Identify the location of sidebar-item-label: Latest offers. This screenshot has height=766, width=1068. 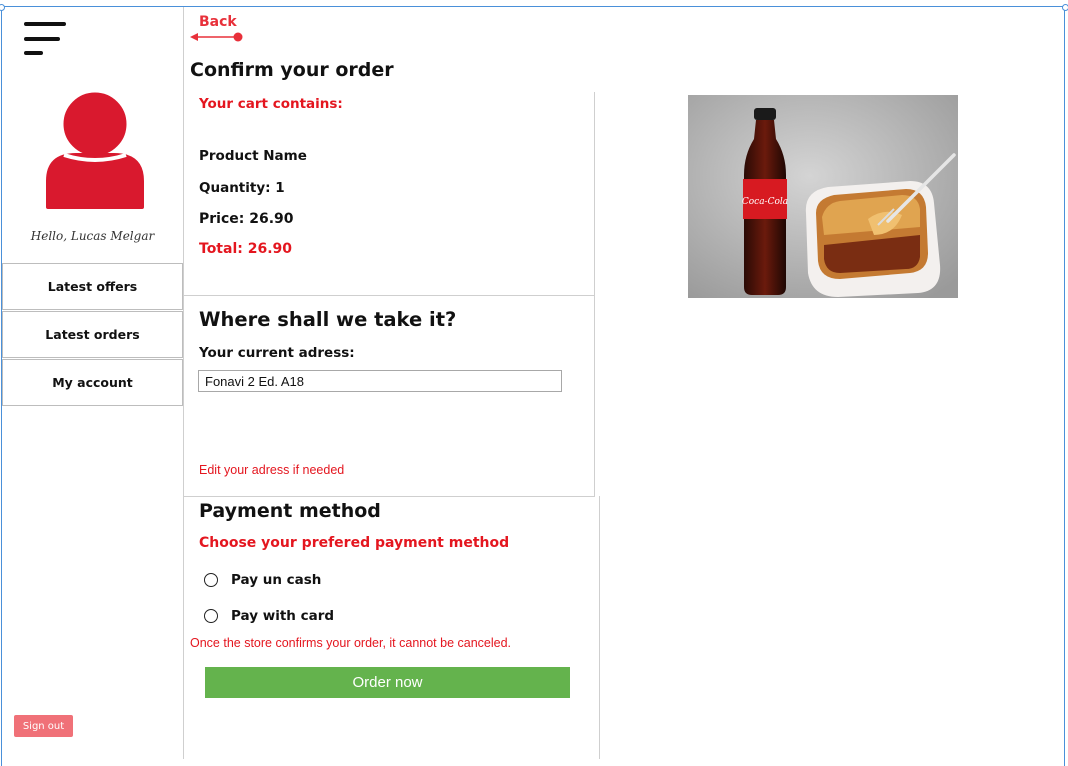
(92, 286).